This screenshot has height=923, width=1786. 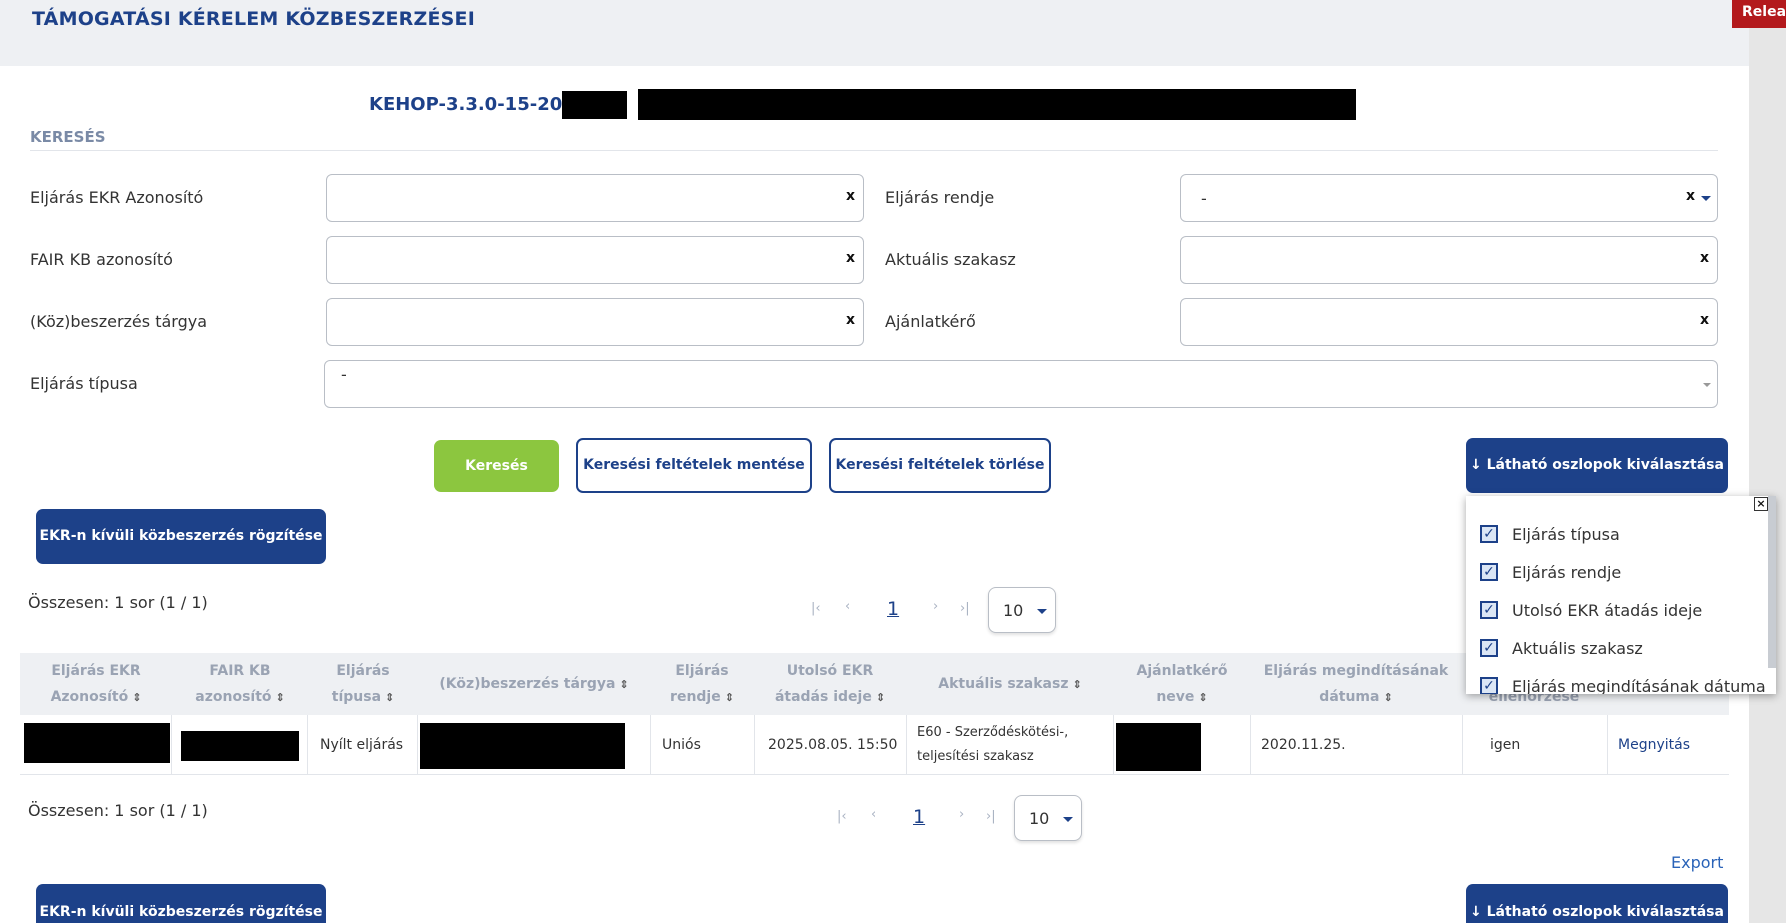 I want to click on fair-kb-id-input: x, so click(x=595, y=260).